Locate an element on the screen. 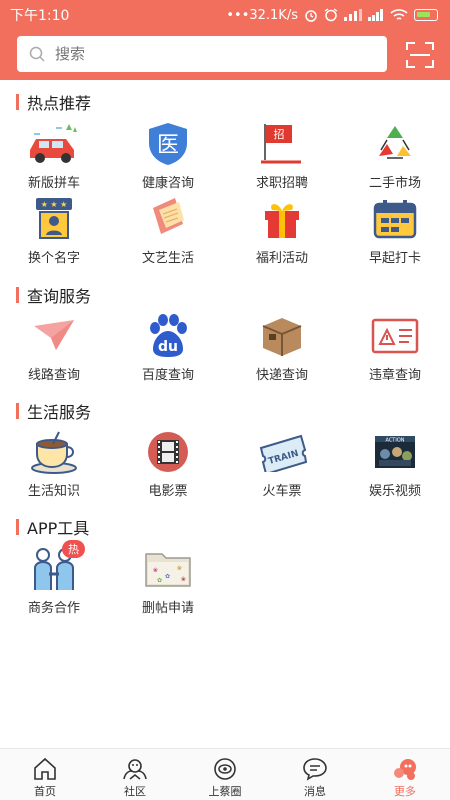  car-icon is located at coordinates (53, 143).